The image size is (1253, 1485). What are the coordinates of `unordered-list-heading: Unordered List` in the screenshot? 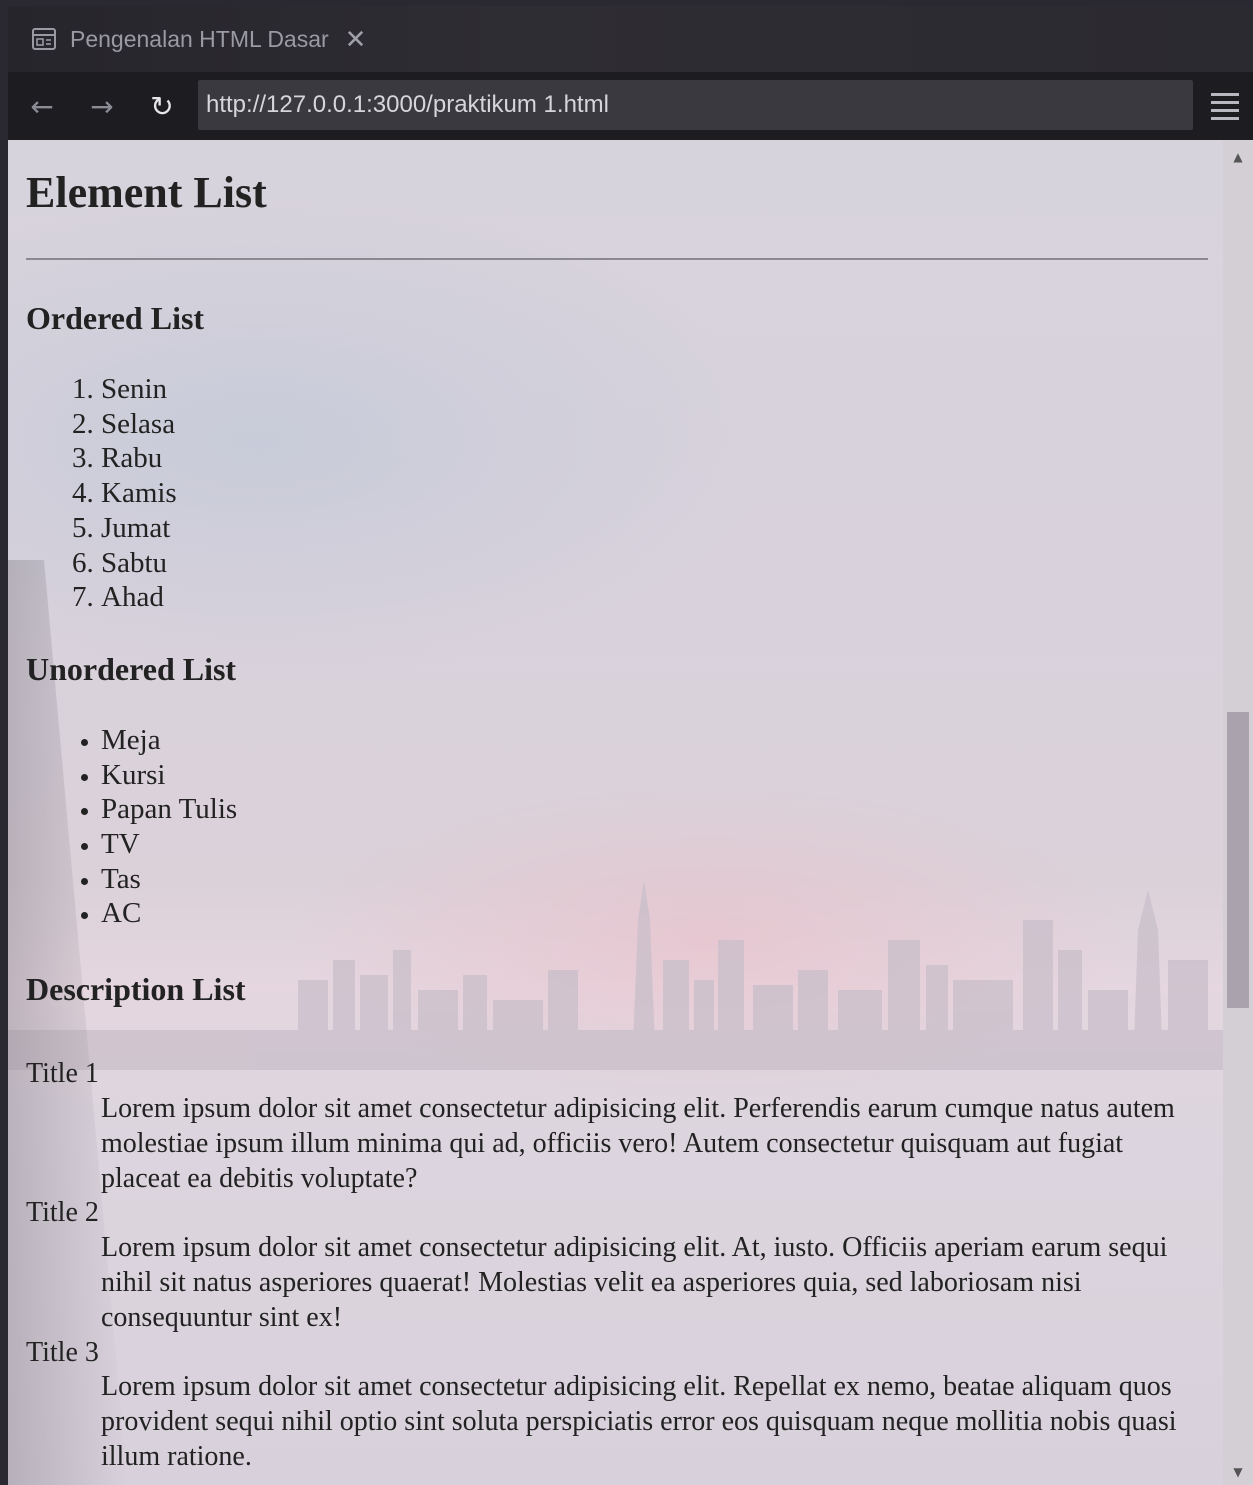 It's located at (131, 668).